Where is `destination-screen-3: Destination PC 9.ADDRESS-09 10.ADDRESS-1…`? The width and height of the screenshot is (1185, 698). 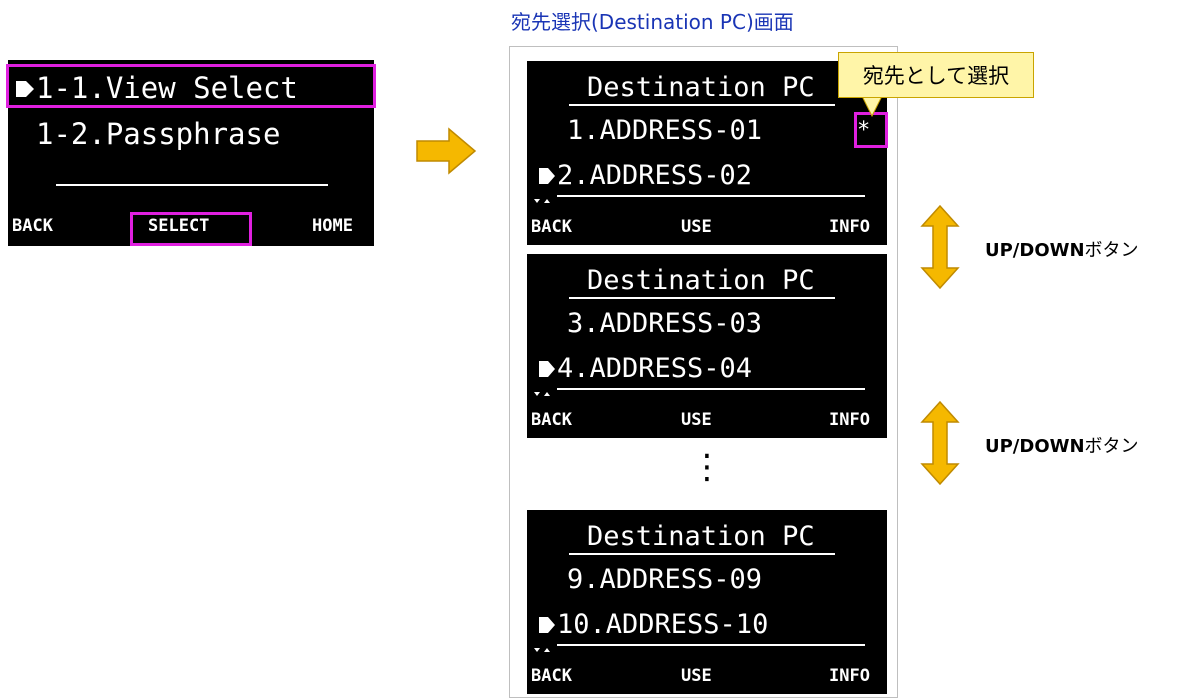
destination-screen-3: Destination PC 9.ADDRESS-09 10.ADDRESS-1… is located at coordinates (707, 602).